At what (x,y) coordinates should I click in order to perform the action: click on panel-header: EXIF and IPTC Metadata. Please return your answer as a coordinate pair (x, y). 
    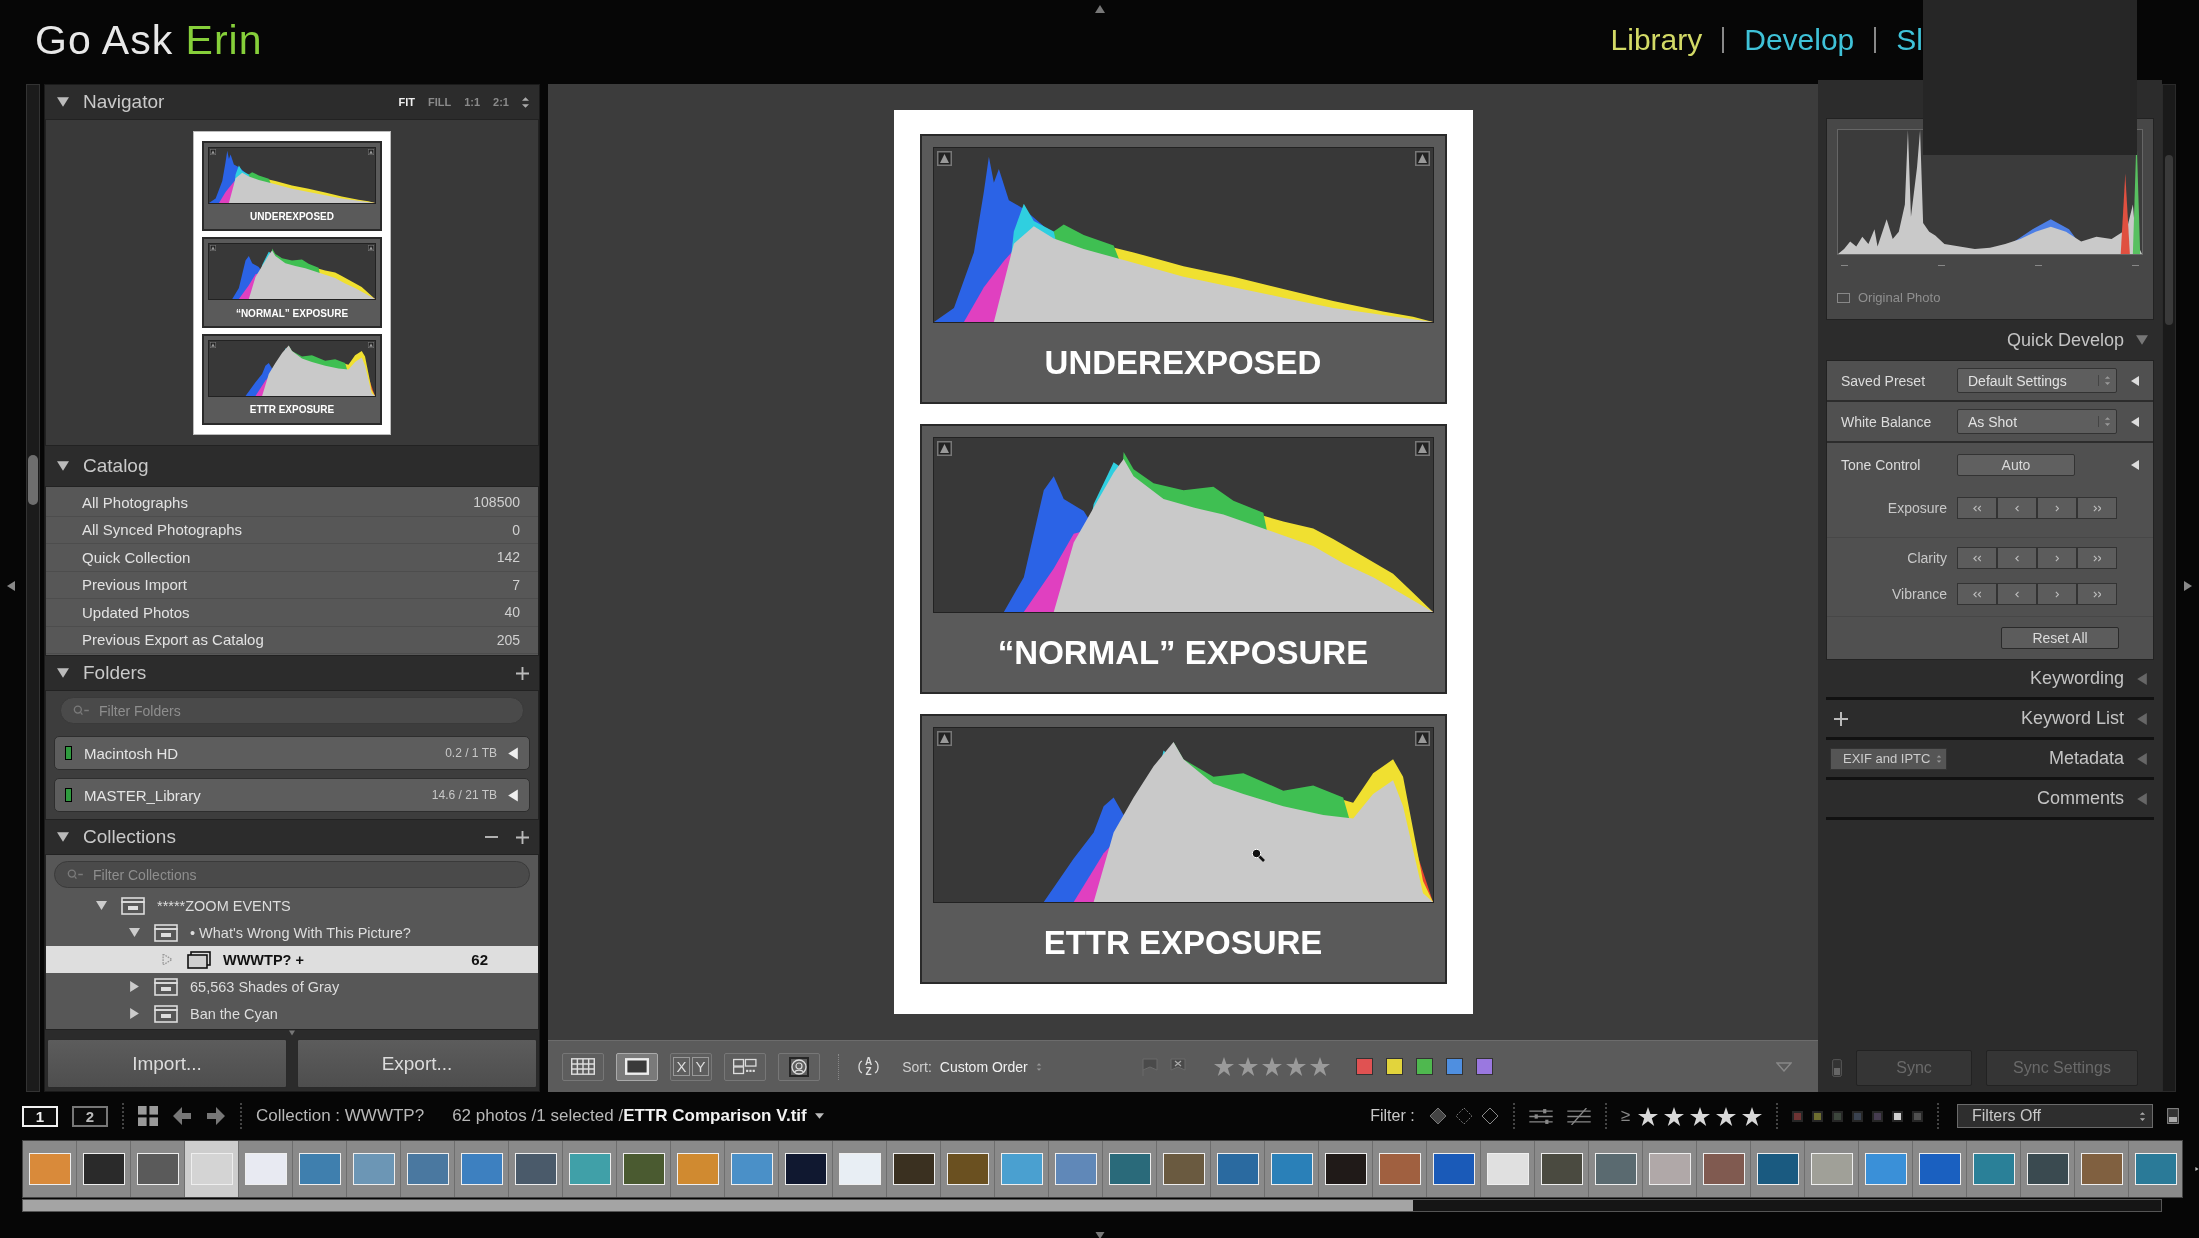
    Looking at the image, I should click on (1990, 760).